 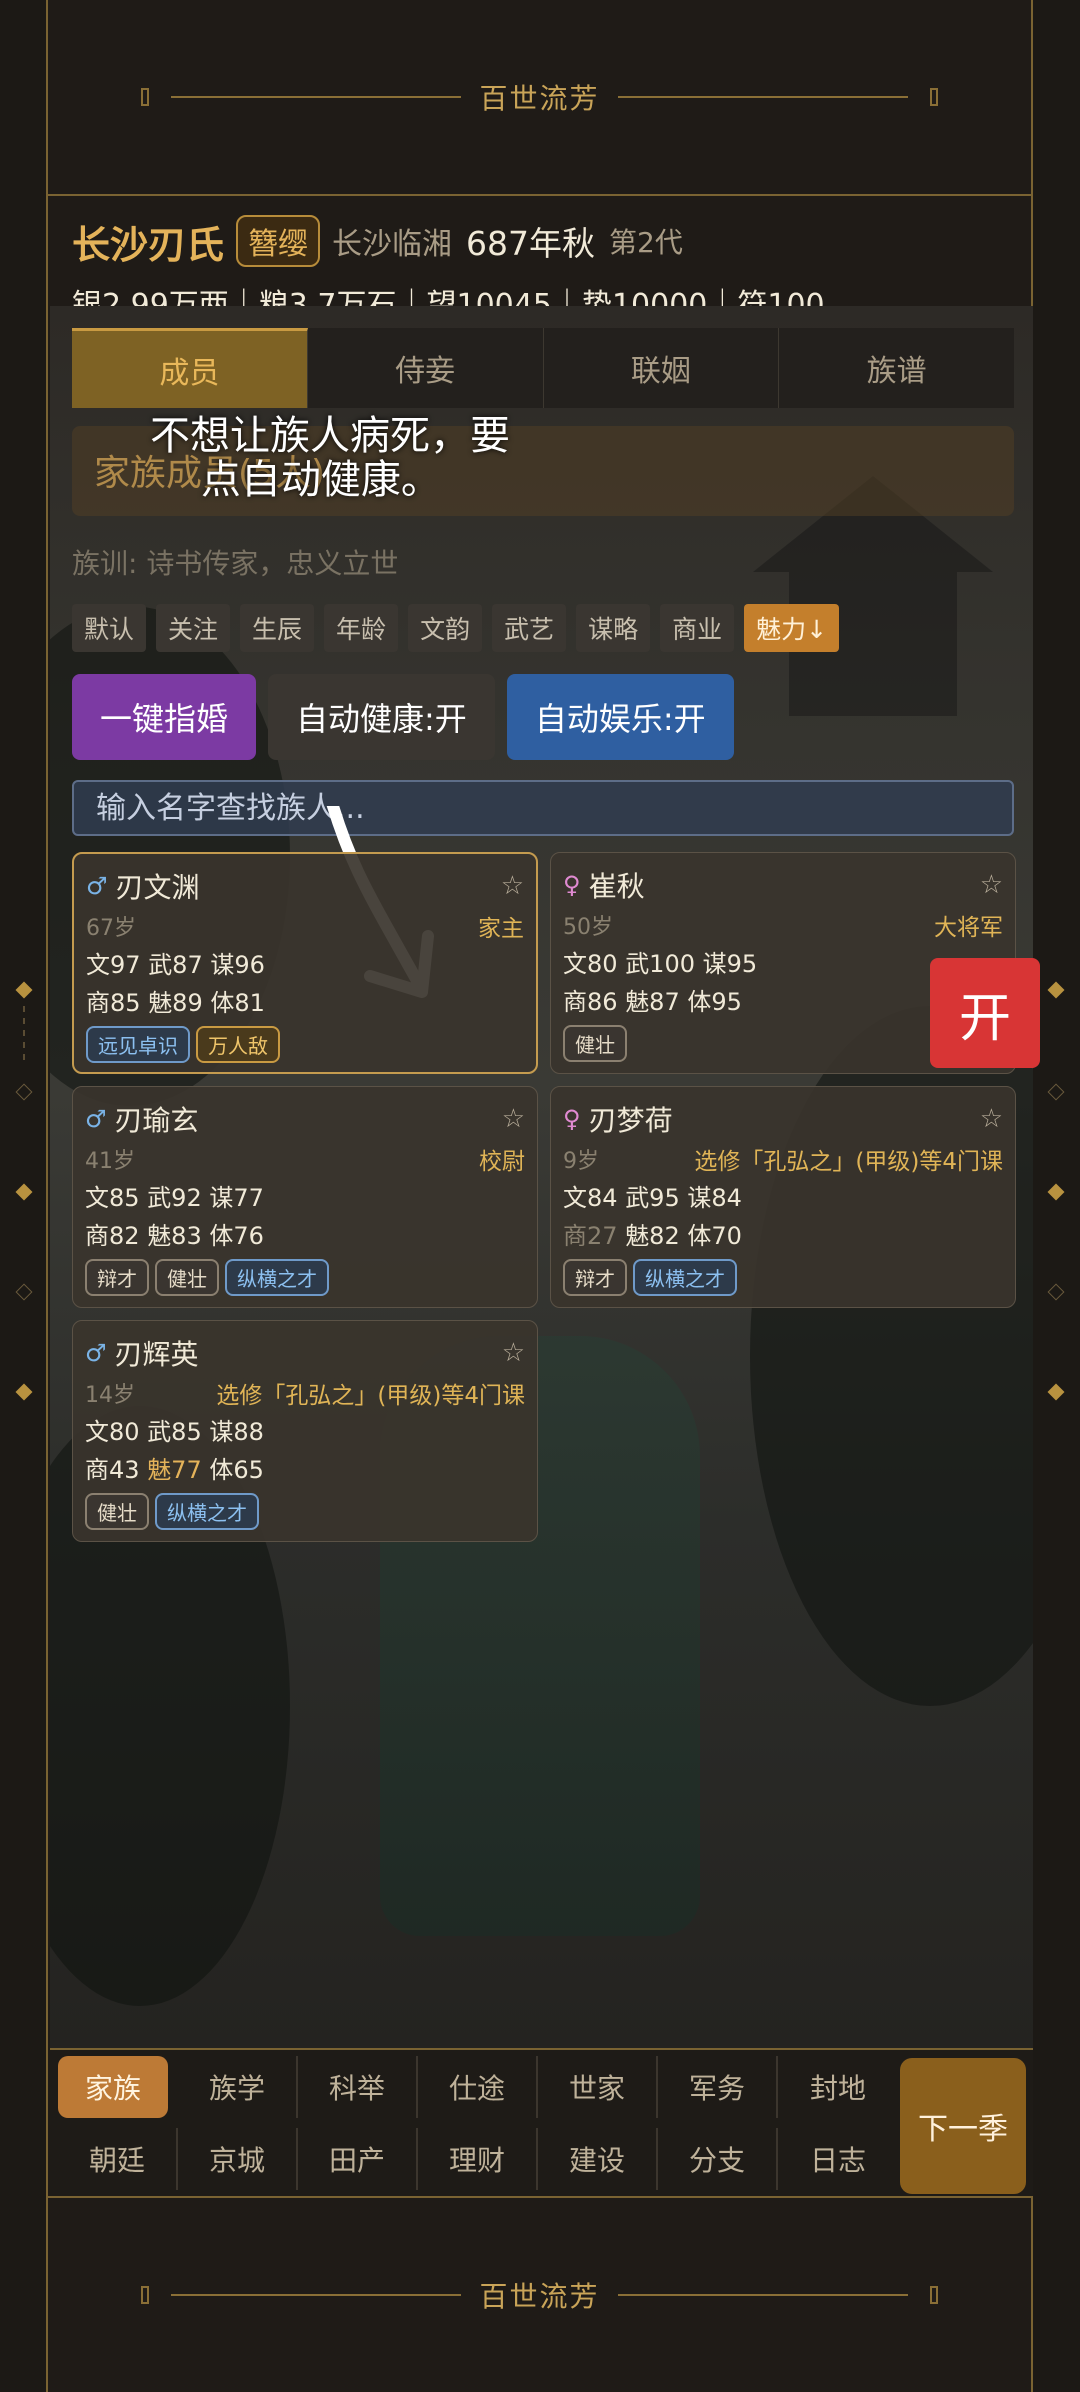 I want to click on auto-marry-button: 一键指婚, so click(x=164, y=717).